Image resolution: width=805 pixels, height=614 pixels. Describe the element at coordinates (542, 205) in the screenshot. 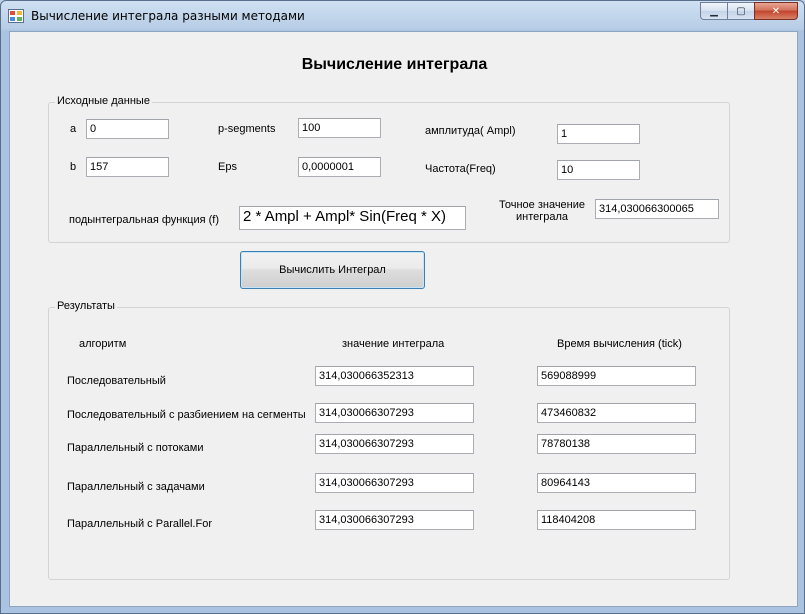

I see `exact-label-line1: Точное значение` at that location.